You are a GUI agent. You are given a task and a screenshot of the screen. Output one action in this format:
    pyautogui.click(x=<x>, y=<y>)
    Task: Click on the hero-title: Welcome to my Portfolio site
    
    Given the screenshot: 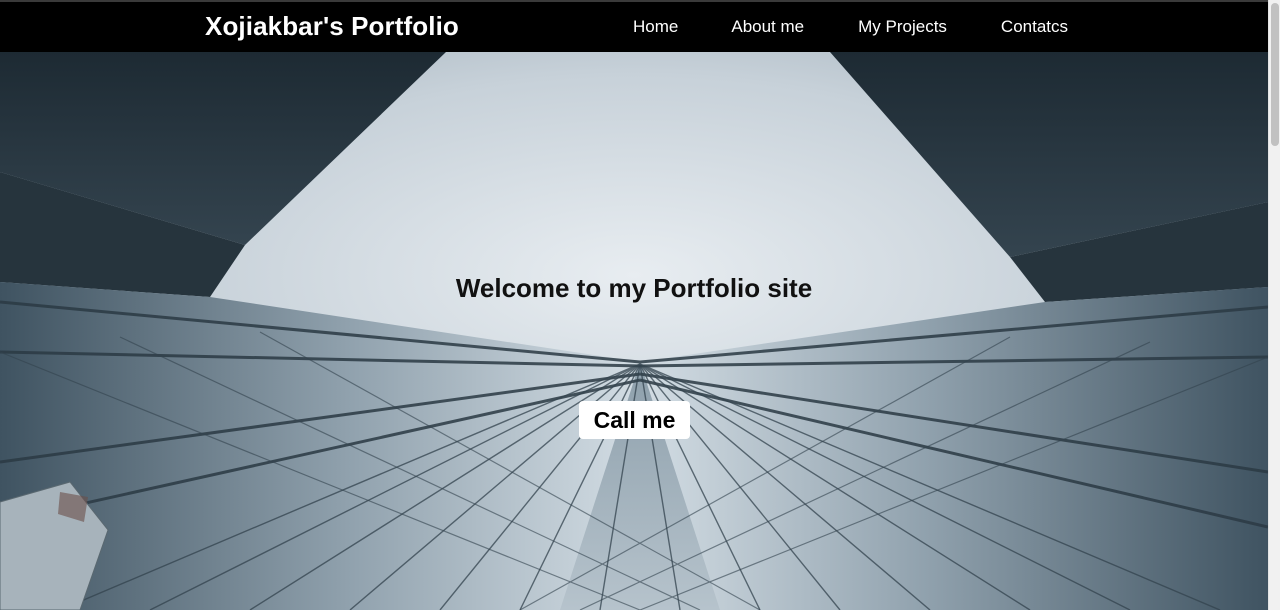 What is the action you would take?
    pyautogui.click(x=634, y=288)
    